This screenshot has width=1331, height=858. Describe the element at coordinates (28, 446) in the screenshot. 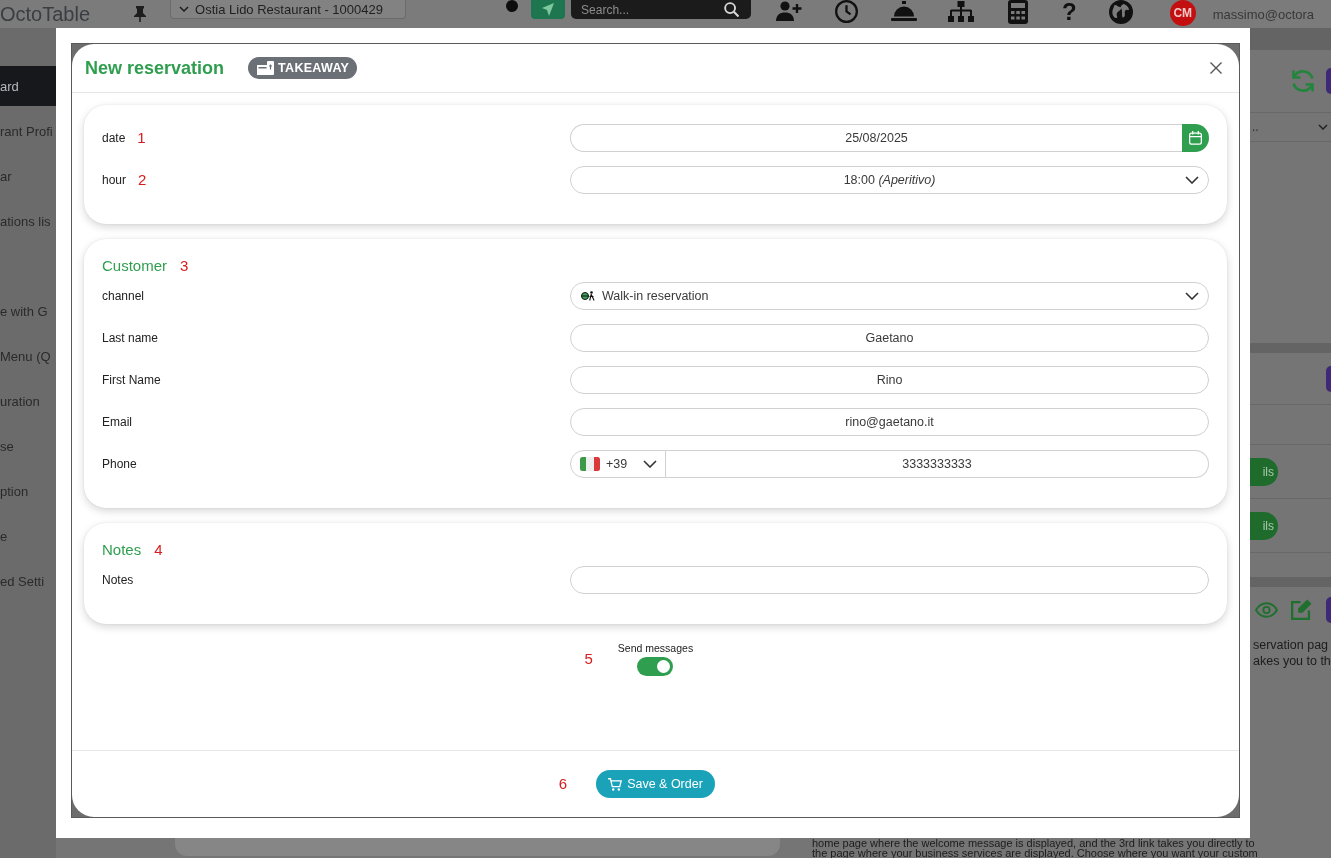

I see `sidebar-item: se` at that location.